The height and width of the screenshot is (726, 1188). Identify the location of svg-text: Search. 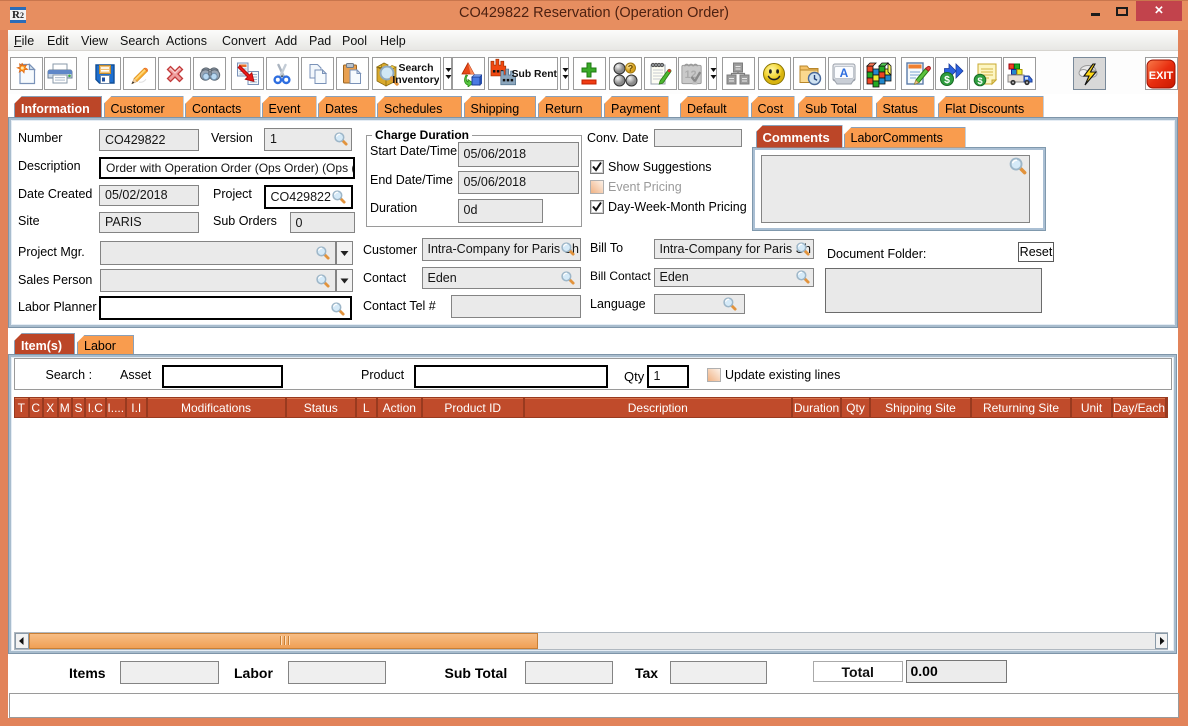
(415, 68).